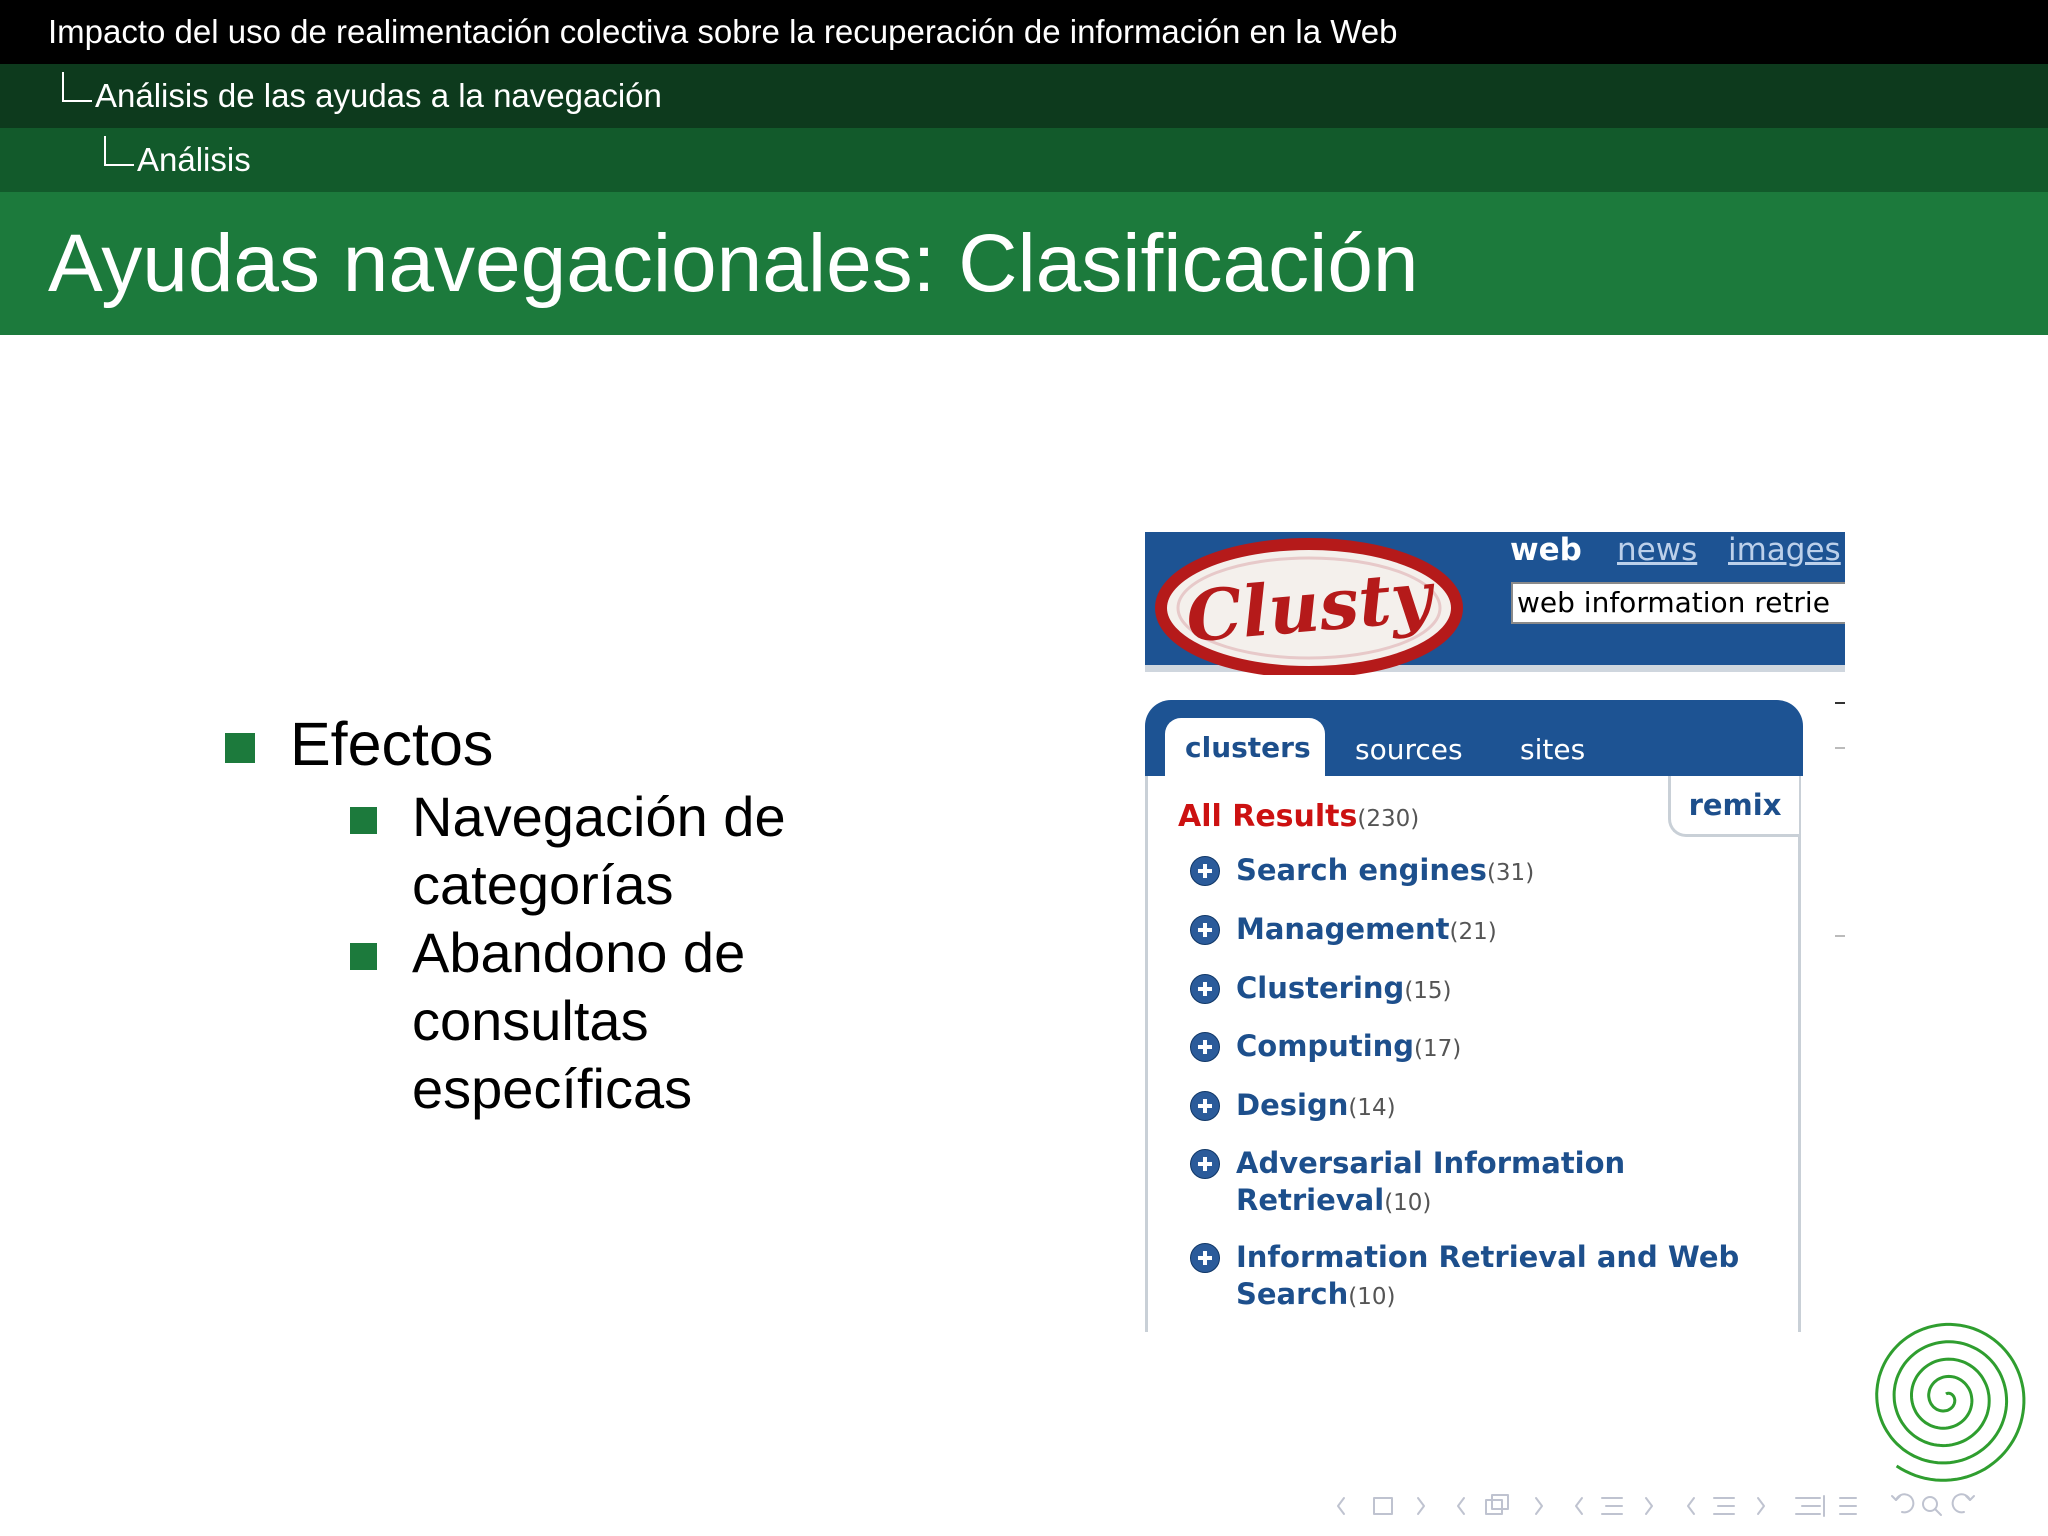 This screenshot has height=1536, width=2048. What do you see at coordinates (1903, 1503) in the screenshot?
I see `back-icon` at bounding box center [1903, 1503].